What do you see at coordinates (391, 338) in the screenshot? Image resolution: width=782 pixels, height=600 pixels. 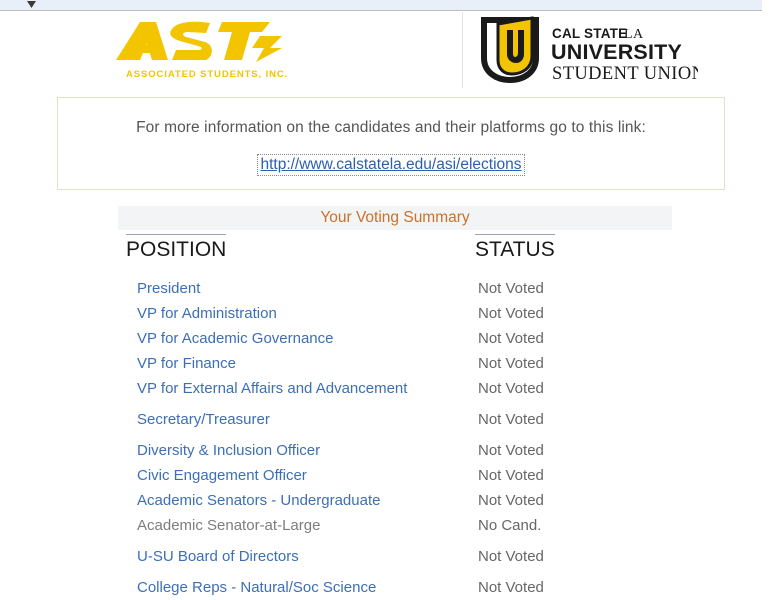 I see `table-row: VP for Academic Governance Not Voted` at bounding box center [391, 338].